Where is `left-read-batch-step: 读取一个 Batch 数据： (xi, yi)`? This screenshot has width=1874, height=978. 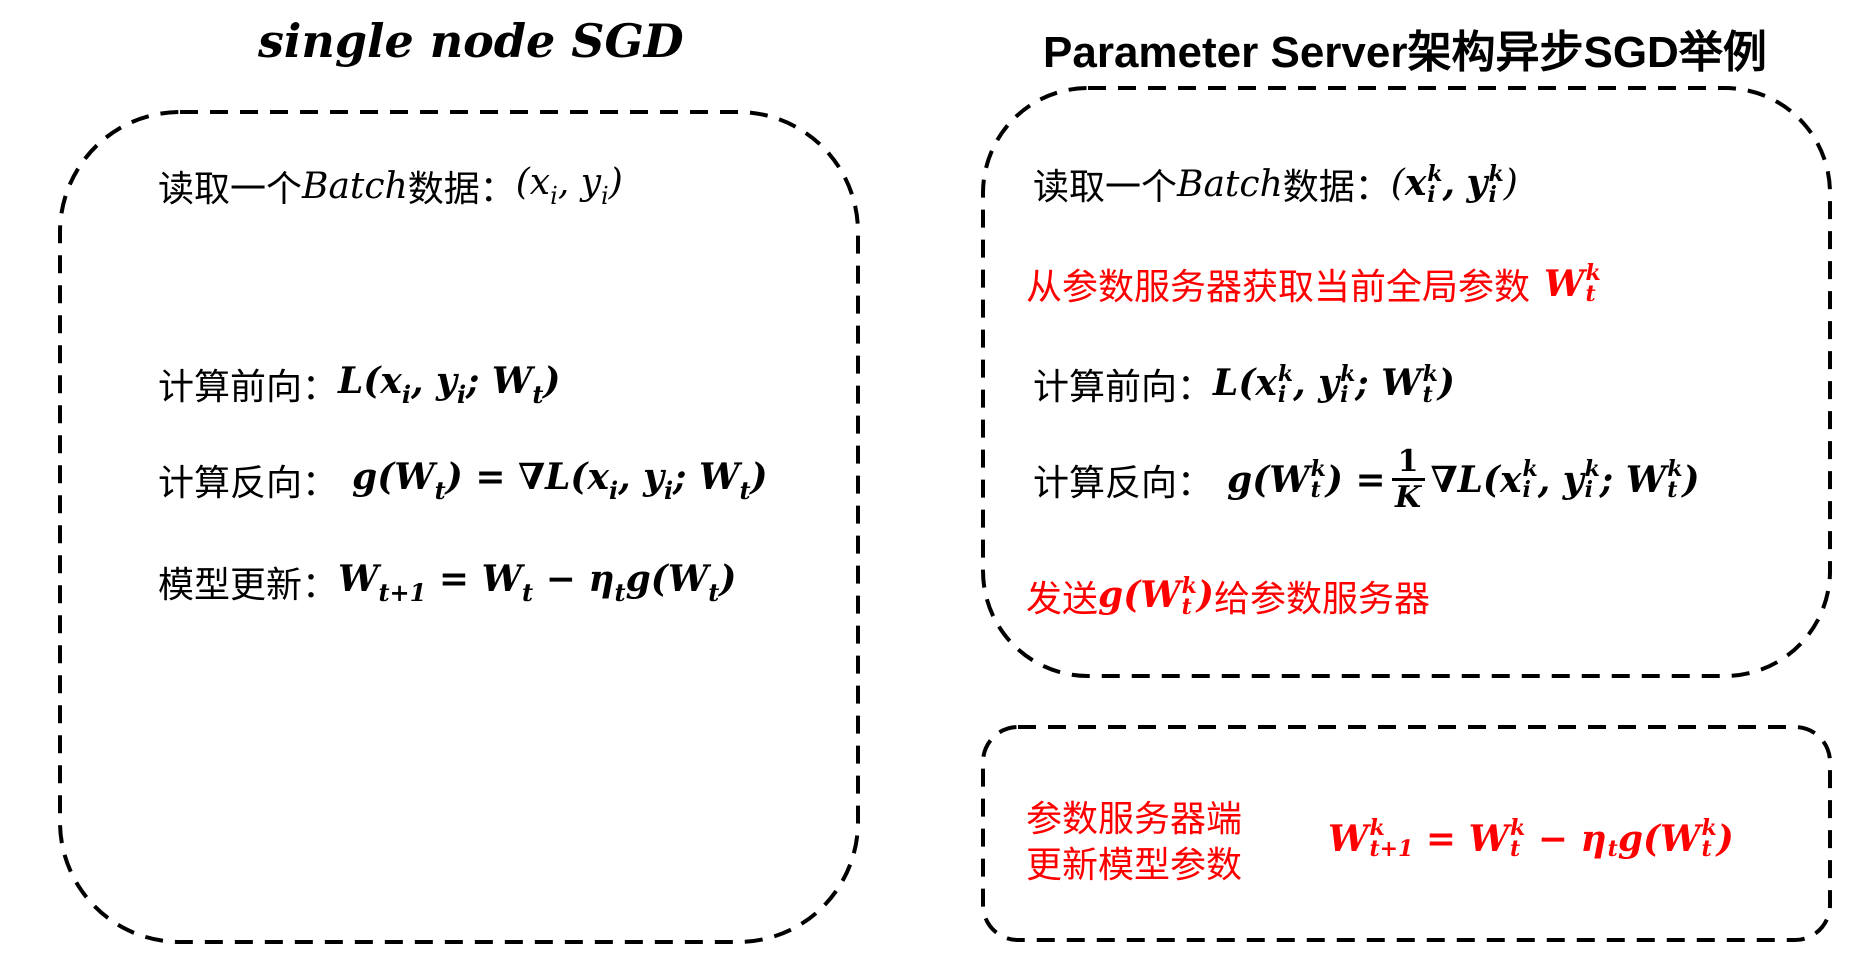
left-read-batch-step: 读取一个 Batch 数据： (xi, yi) is located at coordinates (390, 186).